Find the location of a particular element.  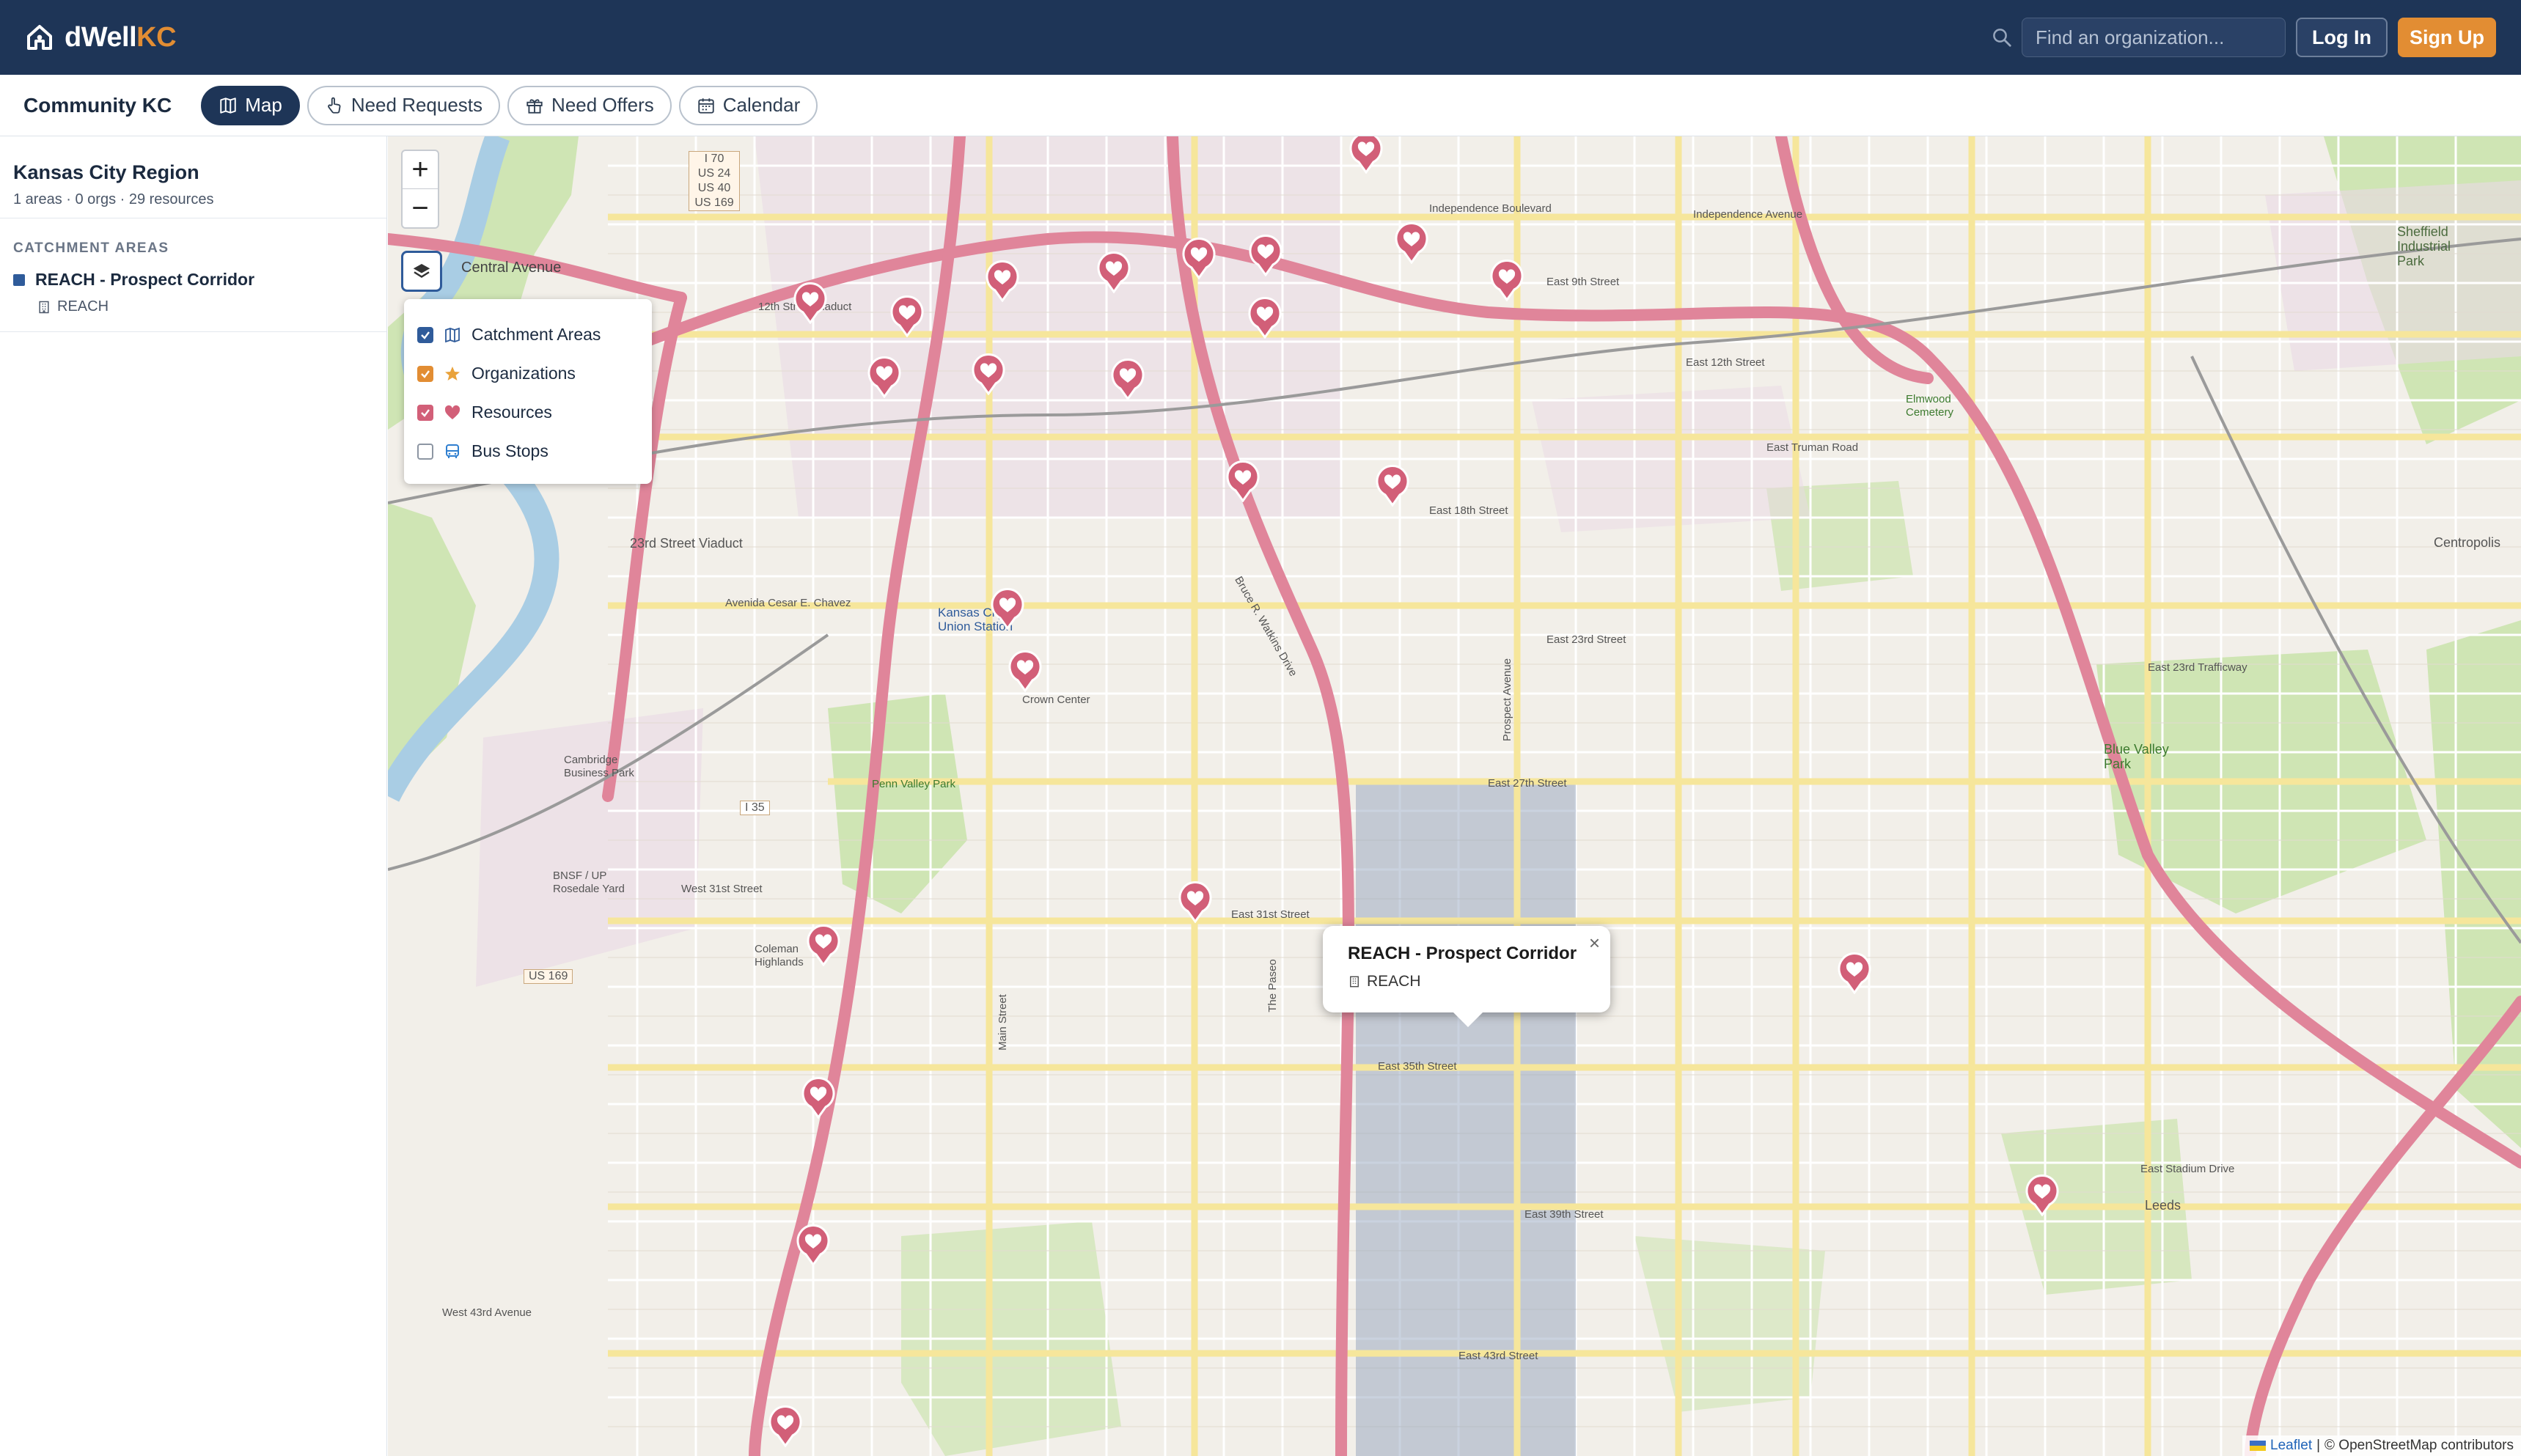

login-button: Log In is located at coordinates (2342, 37).